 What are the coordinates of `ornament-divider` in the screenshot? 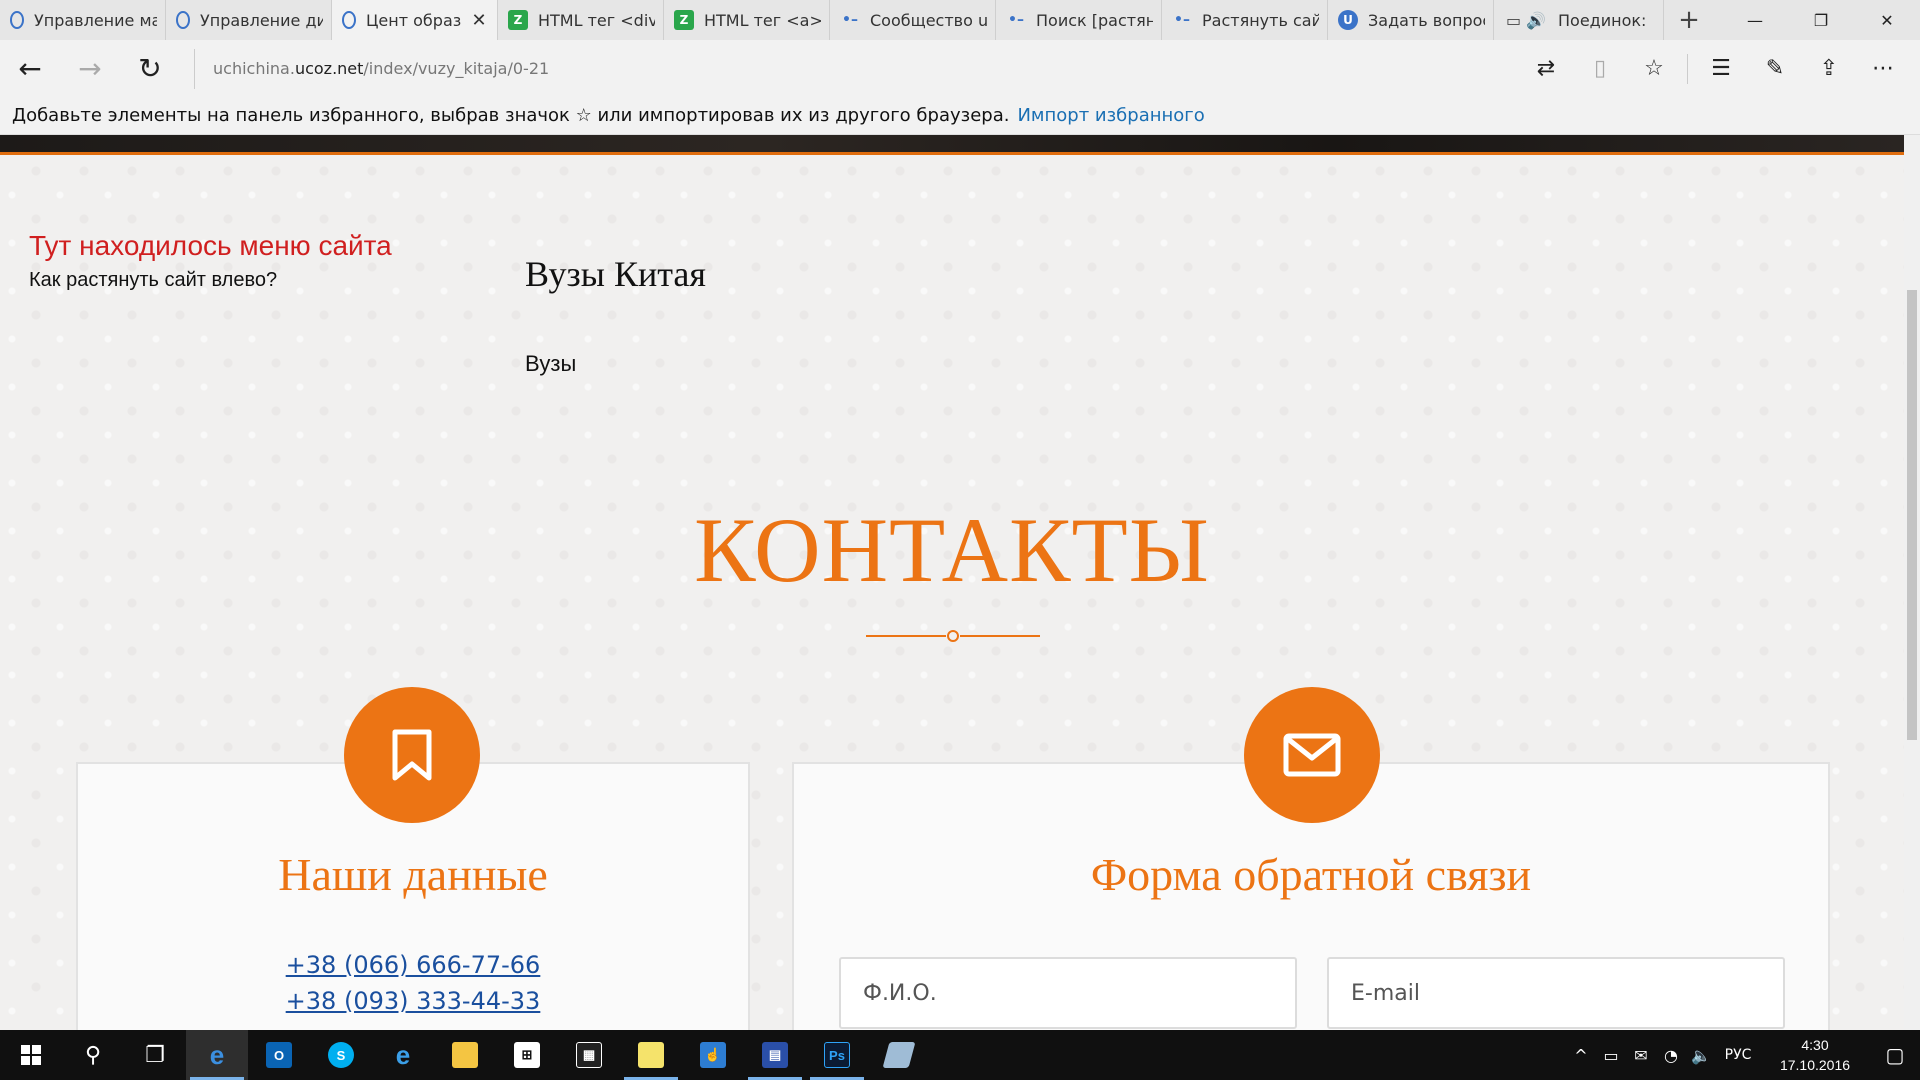 It's located at (953, 636).